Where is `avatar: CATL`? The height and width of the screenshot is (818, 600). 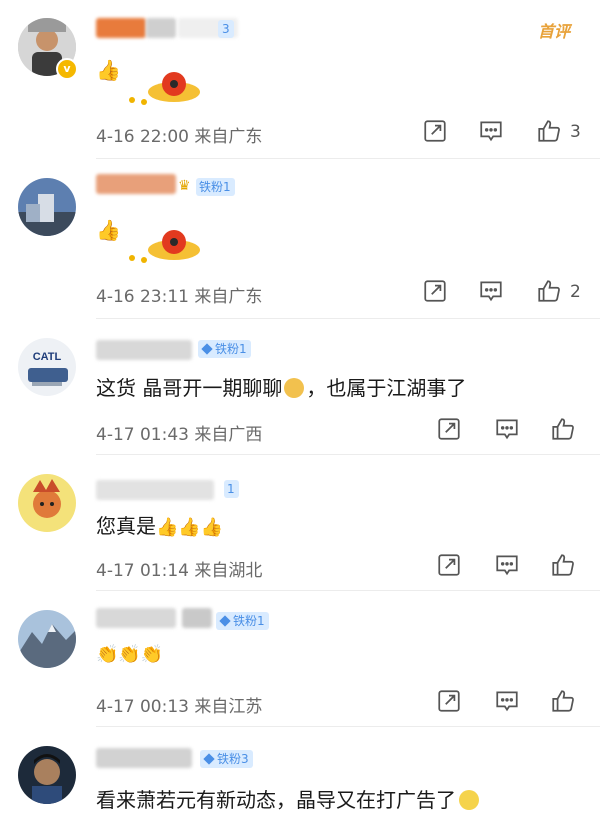
avatar: CATL is located at coordinates (47, 367).